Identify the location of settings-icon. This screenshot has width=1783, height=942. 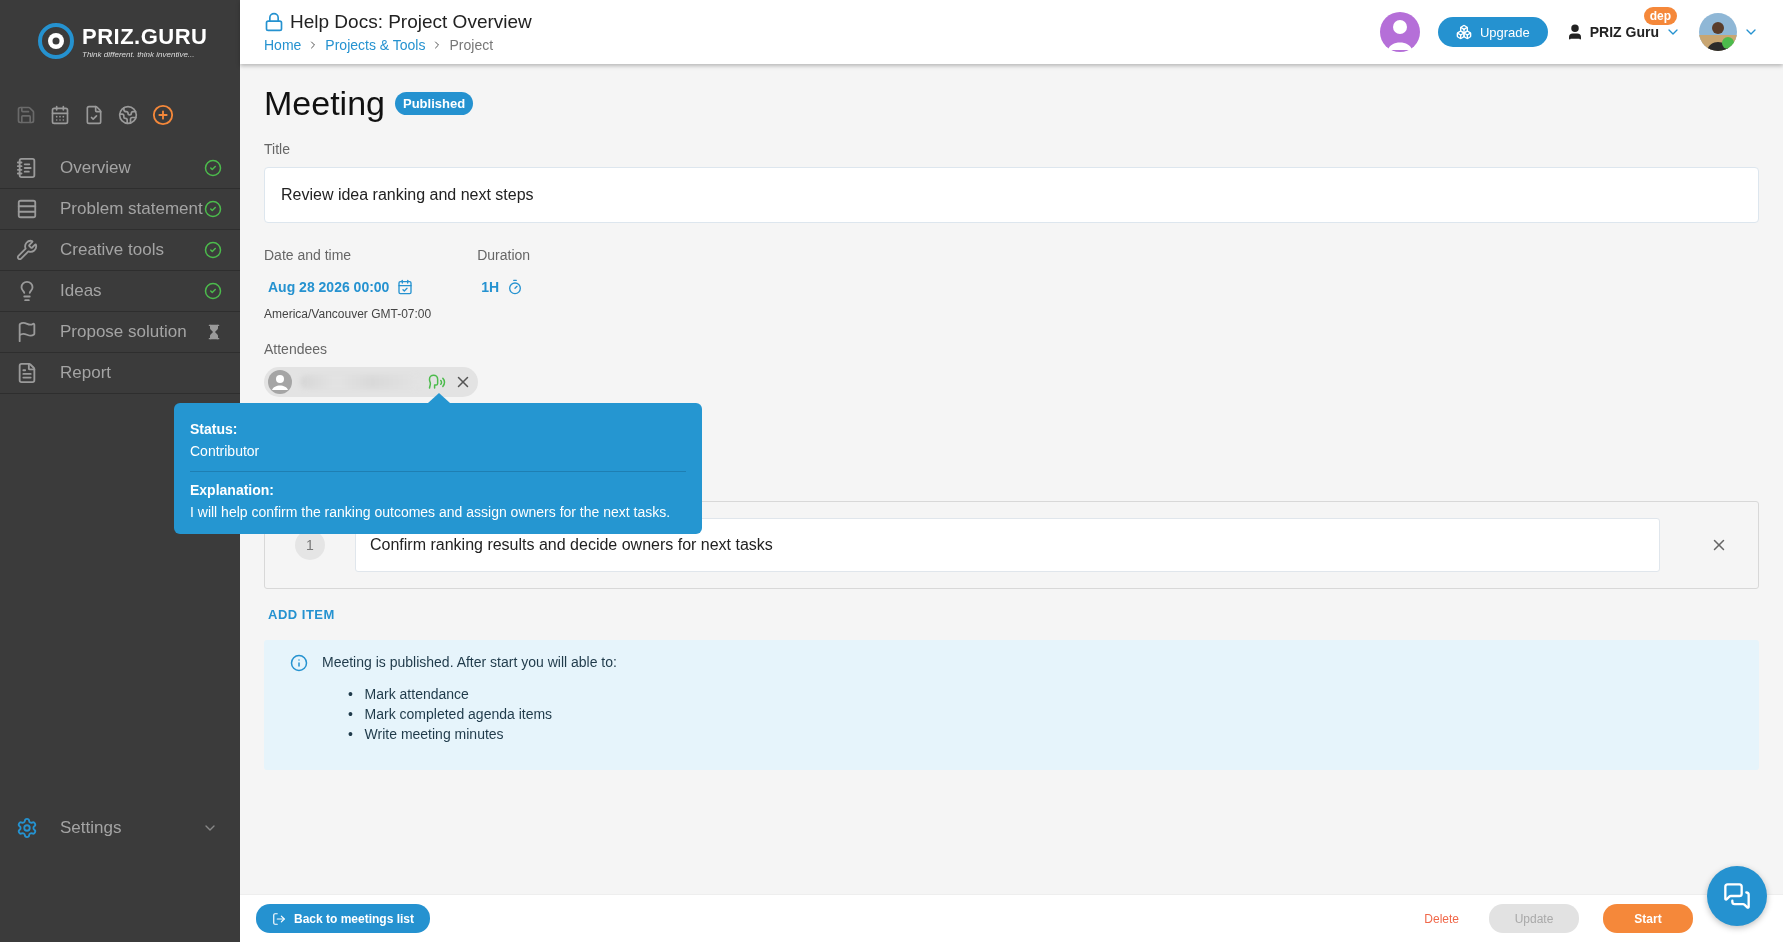
(27, 828).